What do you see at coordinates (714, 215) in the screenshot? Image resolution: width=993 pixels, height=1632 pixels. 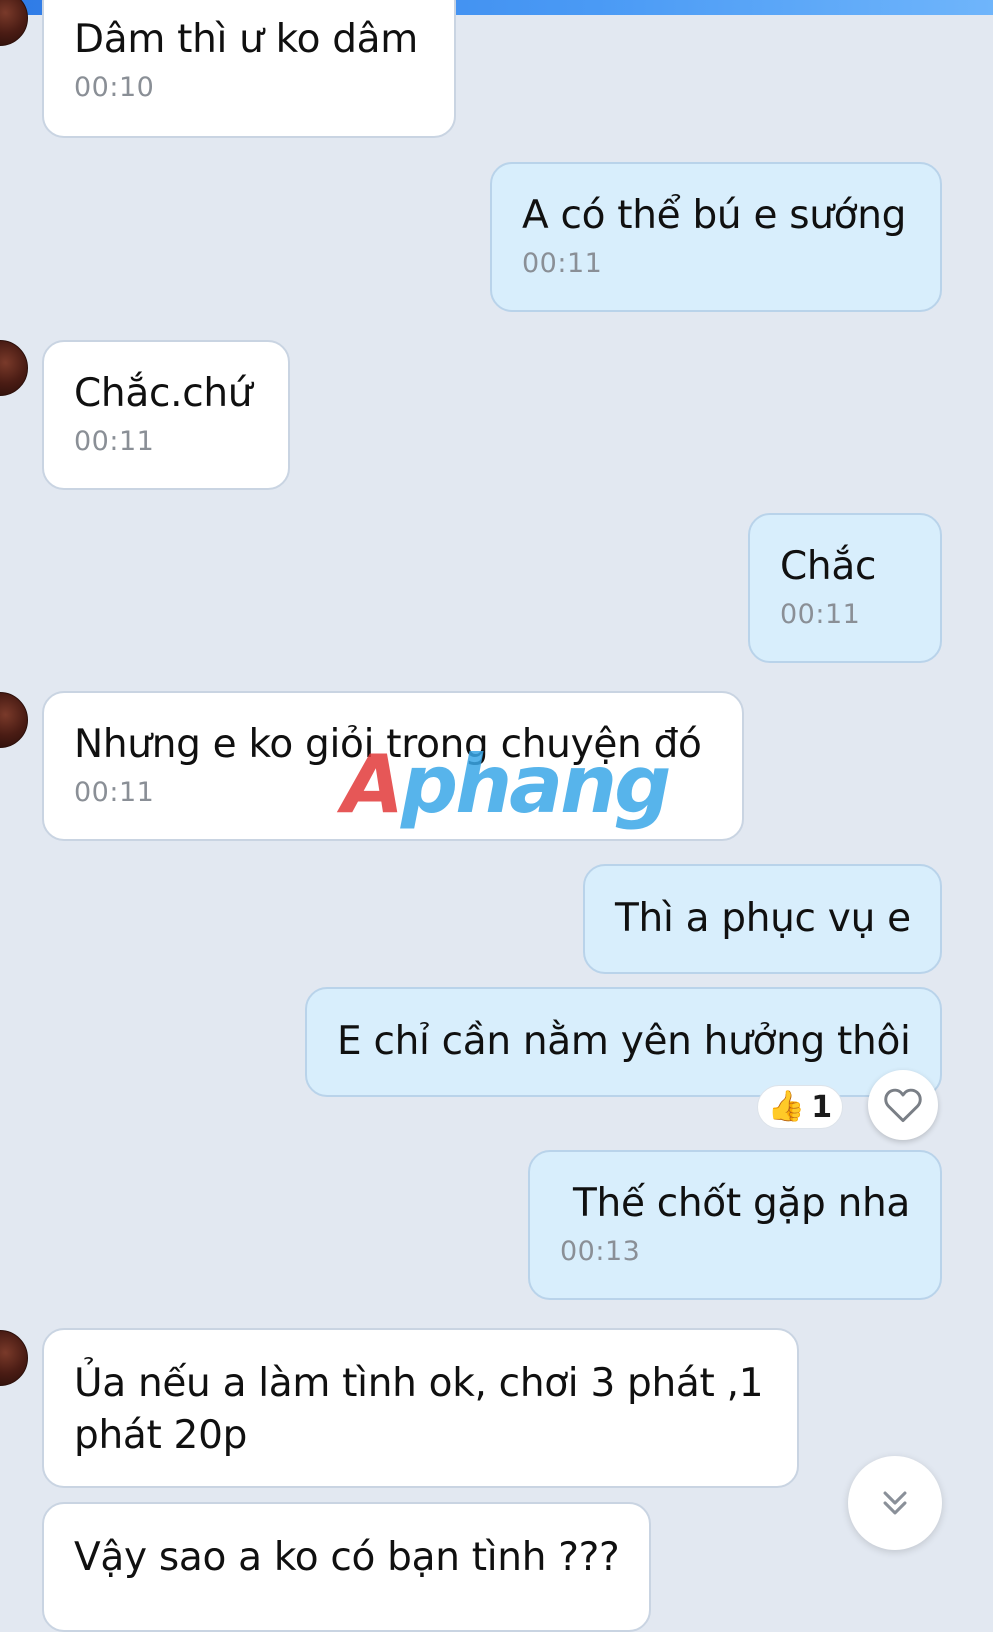 I see `message-text: A có thể bú e sướng` at bounding box center [714, 215].